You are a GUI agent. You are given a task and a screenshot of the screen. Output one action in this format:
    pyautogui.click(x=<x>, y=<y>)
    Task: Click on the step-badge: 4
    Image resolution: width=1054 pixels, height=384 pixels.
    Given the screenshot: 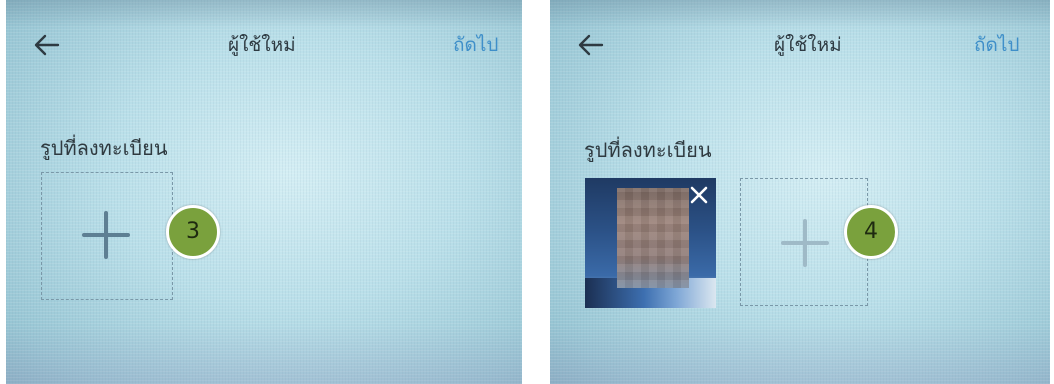 What is the action you would take?
    pyautogui.click(x=871, y=232)
    